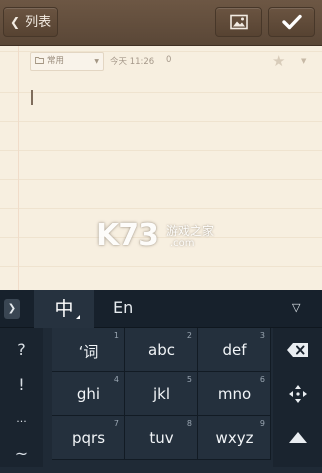 The width and height of the screenshot is (322, 473). I want to click on checkmark-icon, so click(291, 22).